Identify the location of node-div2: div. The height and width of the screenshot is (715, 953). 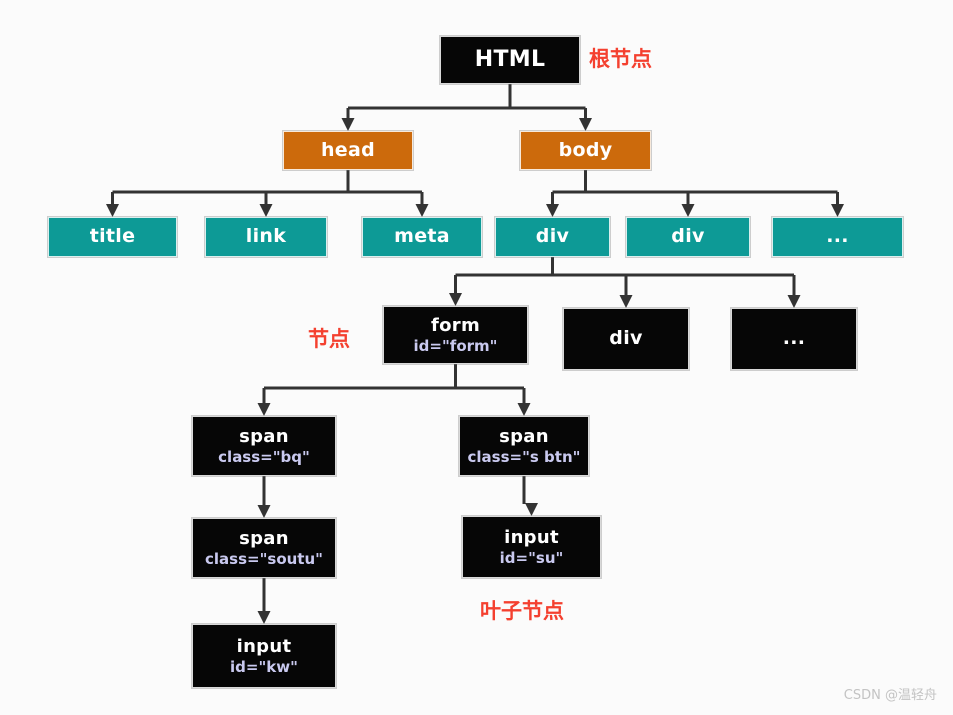
(688, 237).